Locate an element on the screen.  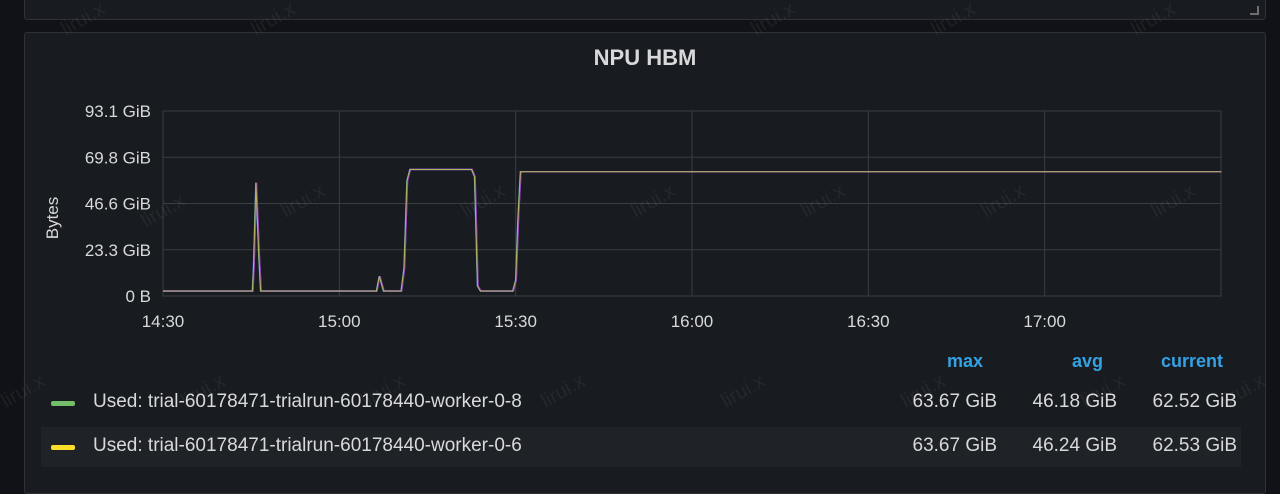
previous-panel is located at coordinates (645, 10).